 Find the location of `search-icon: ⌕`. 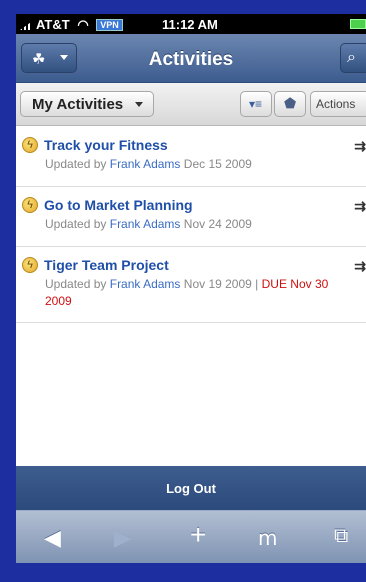

search-icon: ⌕ is located at coordinates (351, 57).